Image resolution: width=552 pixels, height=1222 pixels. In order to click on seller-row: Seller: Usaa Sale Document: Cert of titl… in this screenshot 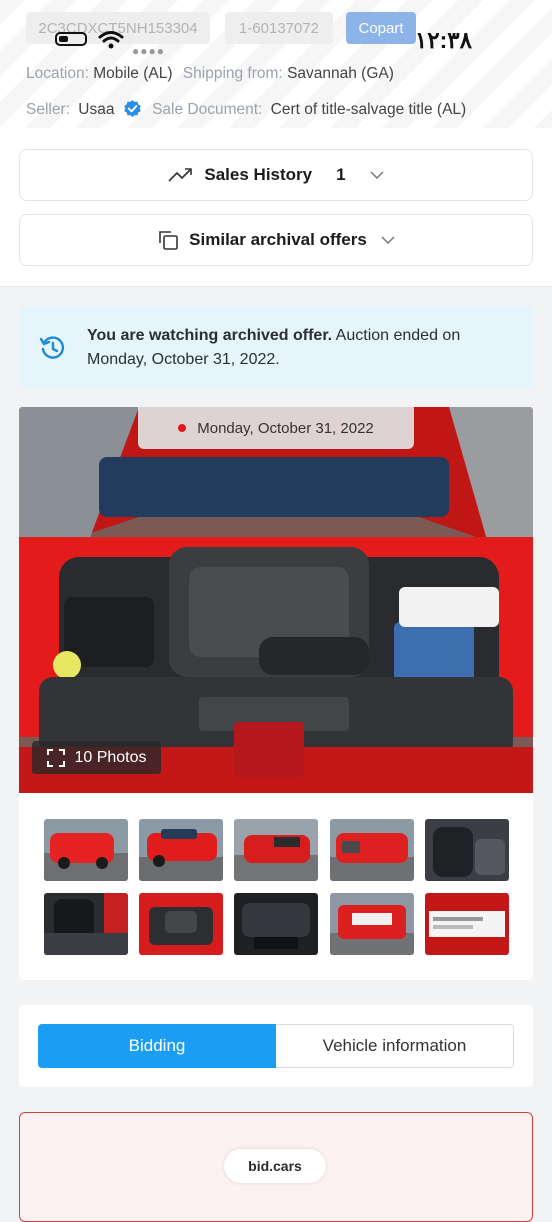, I will do `click(246, 109)`.